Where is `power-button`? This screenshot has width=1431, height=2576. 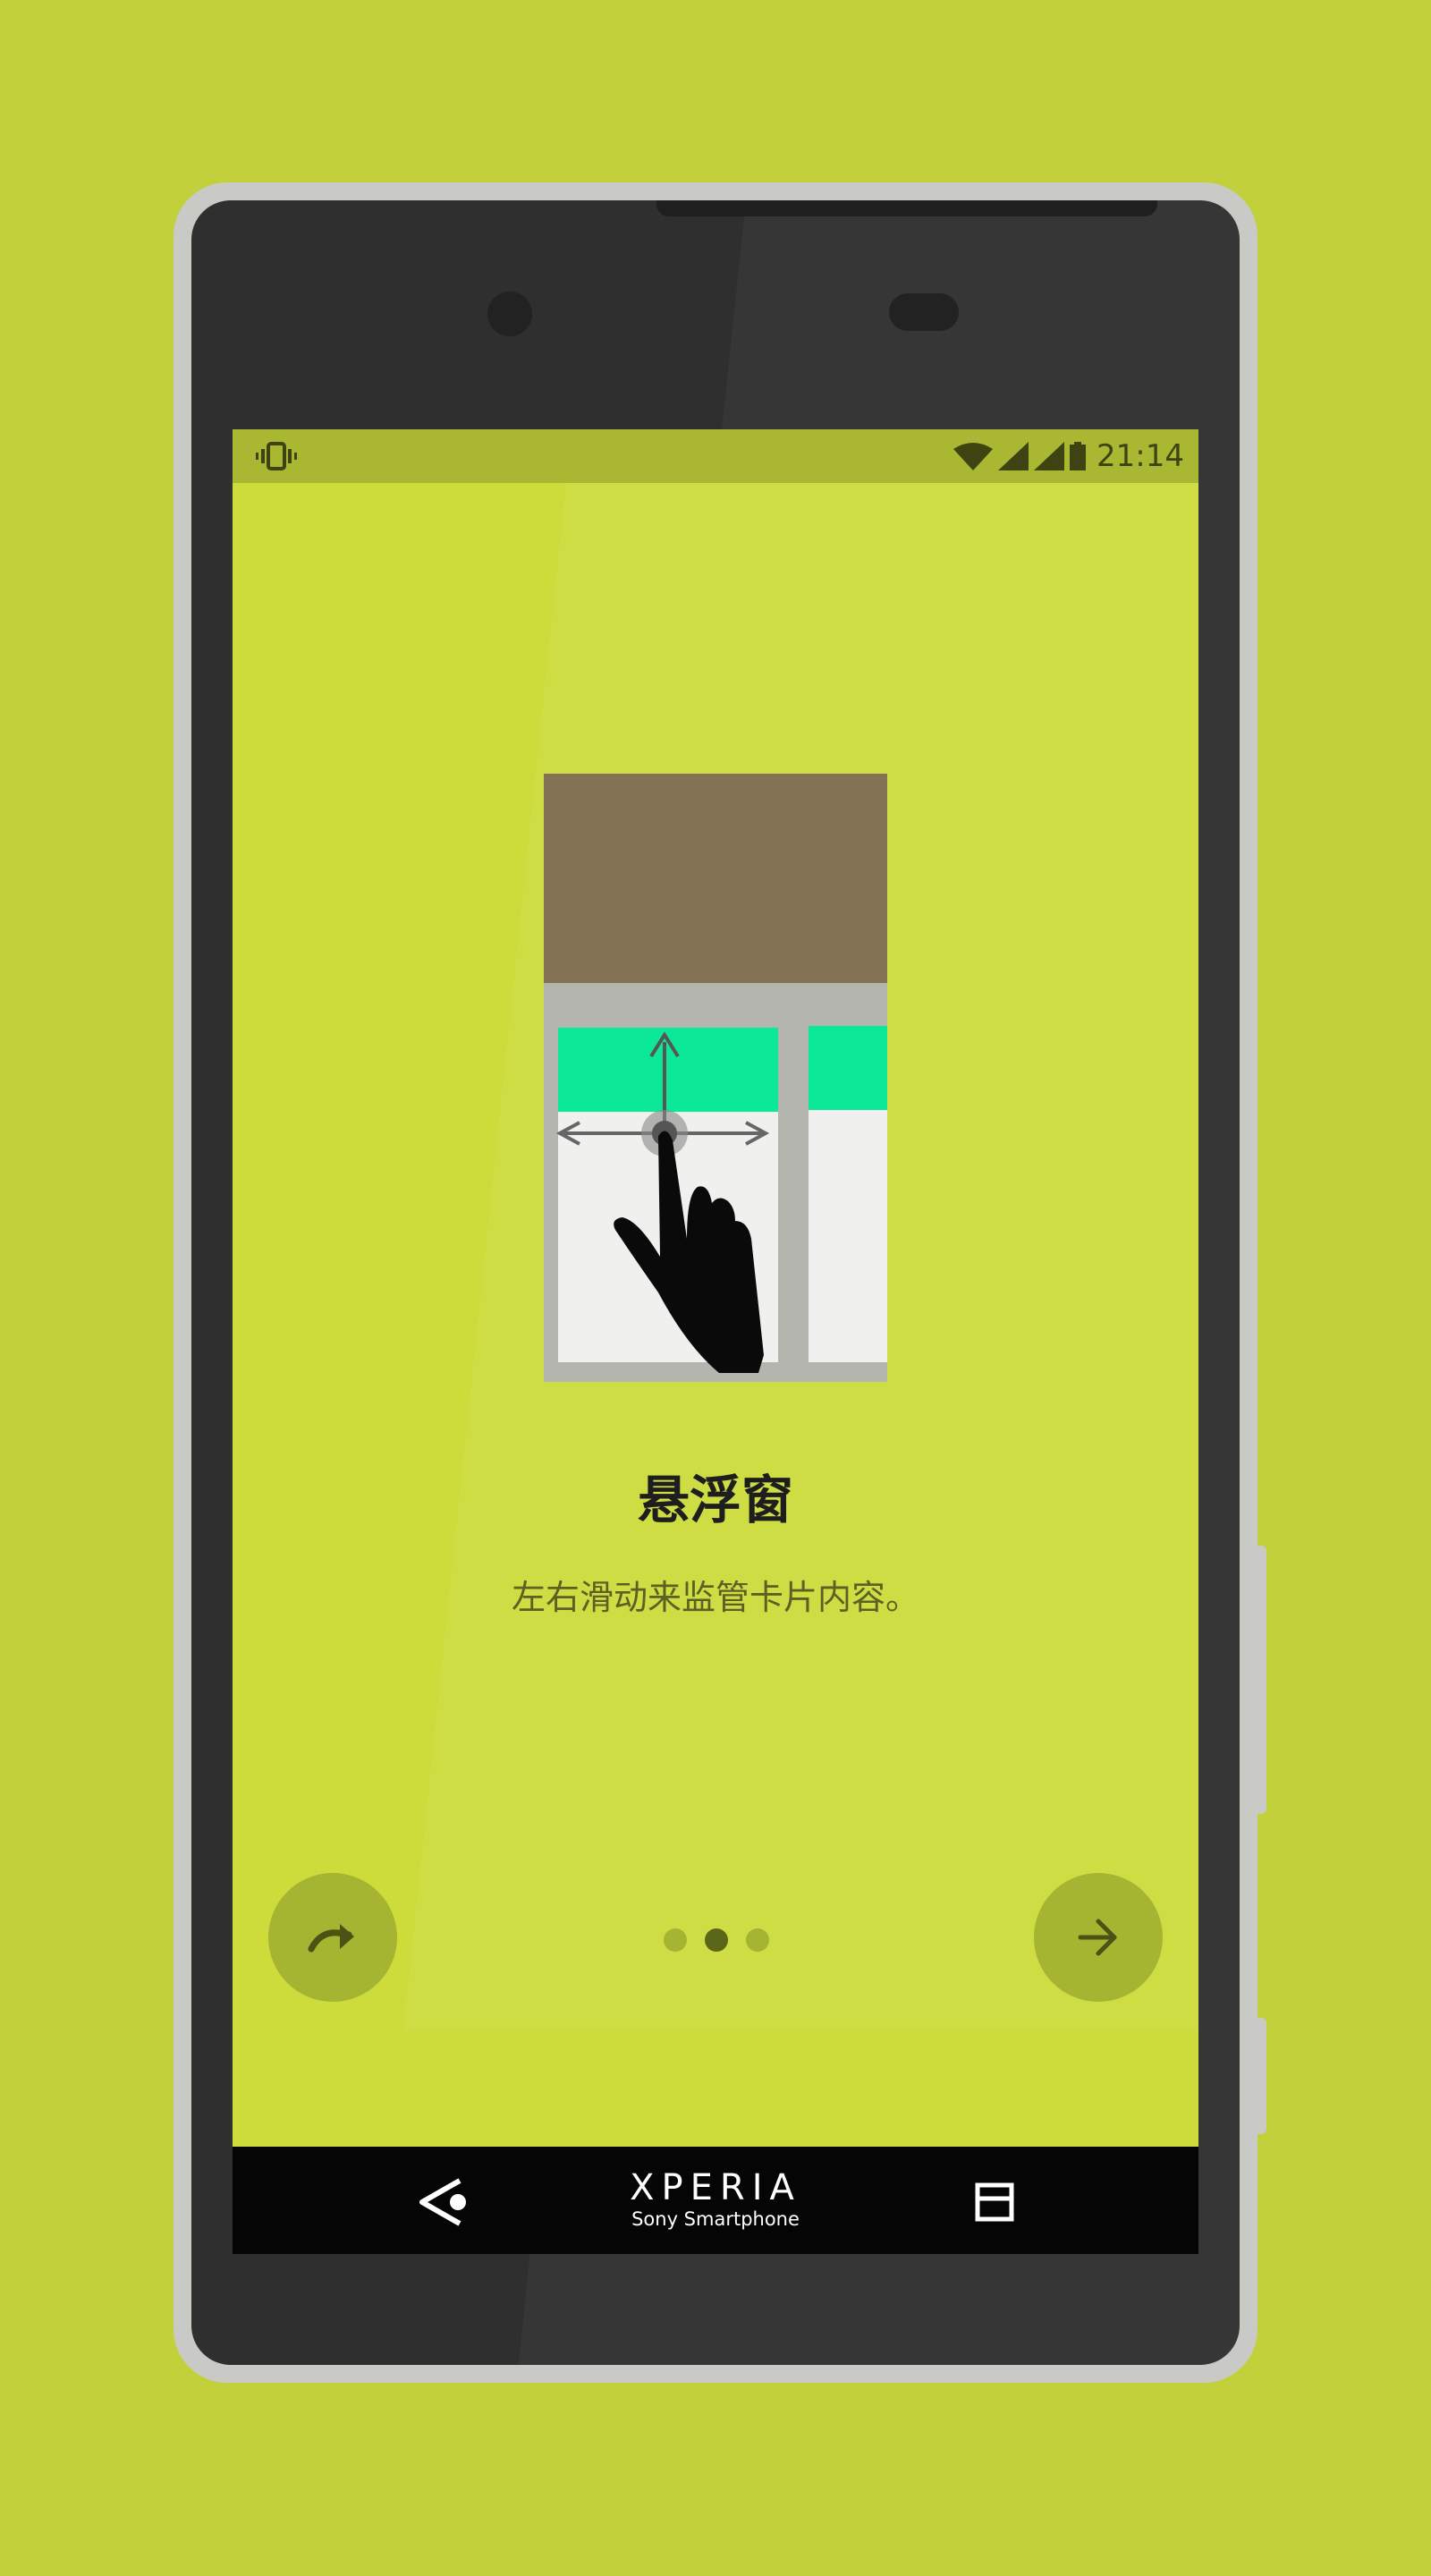
power-button is located at coordinates (1262, 1680).